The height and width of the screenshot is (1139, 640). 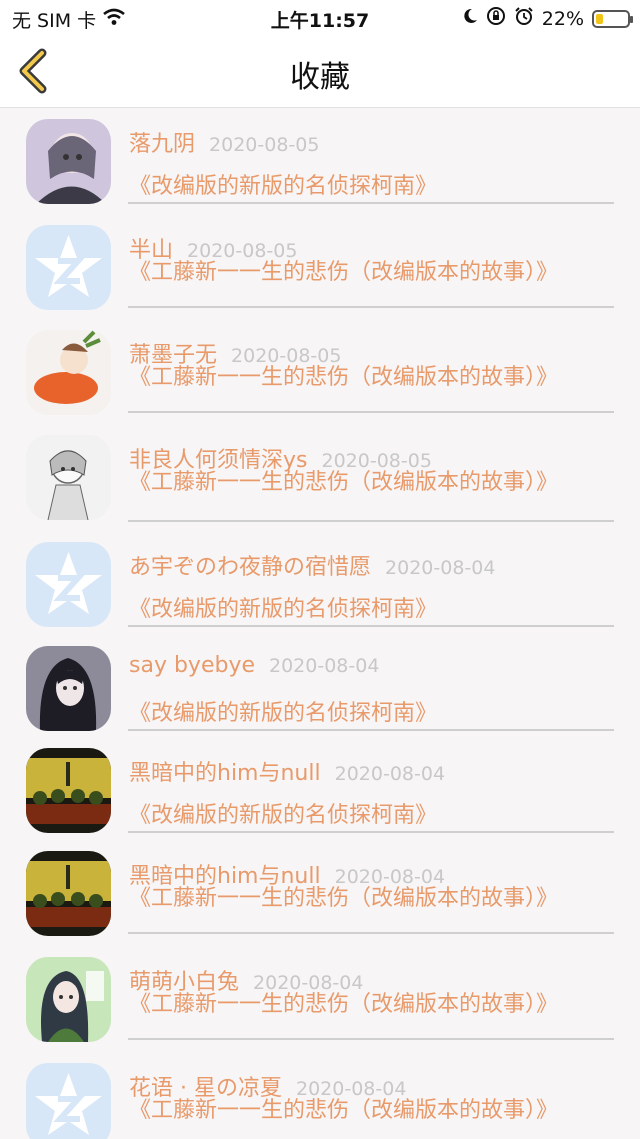 I want to click on favorite-list-item: 花语 · 星の凉夏 2020-08-04 《工藤新一一生的悲伤（改编版本的故事）》, so click(x=320, y=1095).